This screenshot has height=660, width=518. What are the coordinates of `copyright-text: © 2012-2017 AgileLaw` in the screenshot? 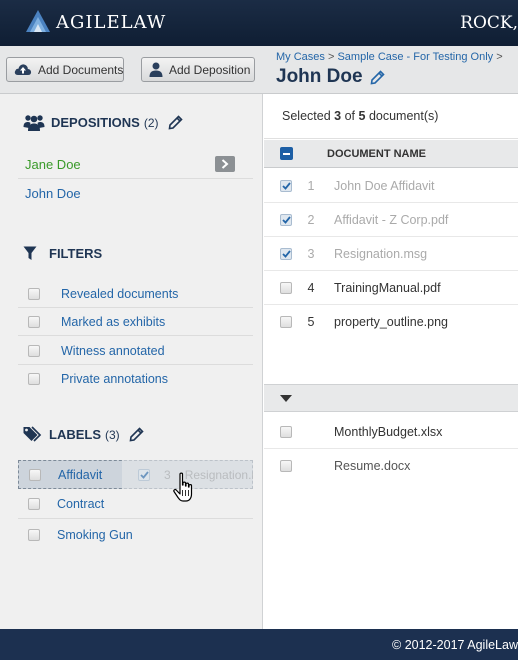 It's located at (455, 645).